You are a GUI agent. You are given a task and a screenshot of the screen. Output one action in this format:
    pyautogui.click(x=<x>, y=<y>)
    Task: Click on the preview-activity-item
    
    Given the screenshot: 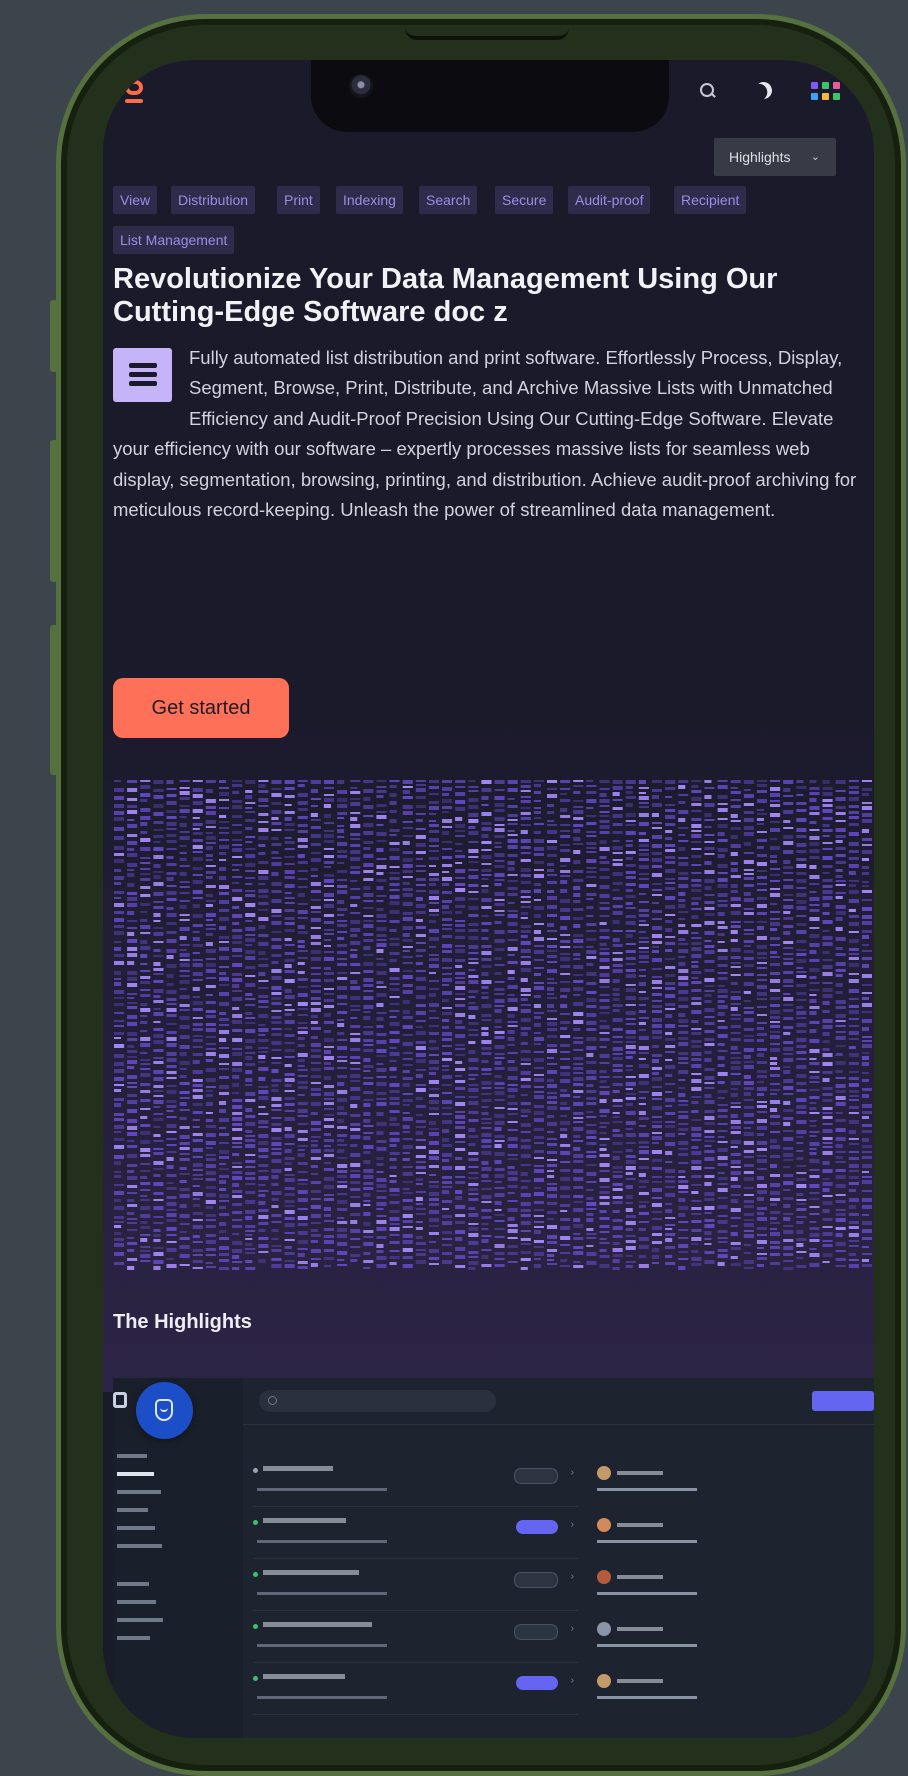 What is the action you would take?
    pyautogui.click(x=683, y=1699)
    